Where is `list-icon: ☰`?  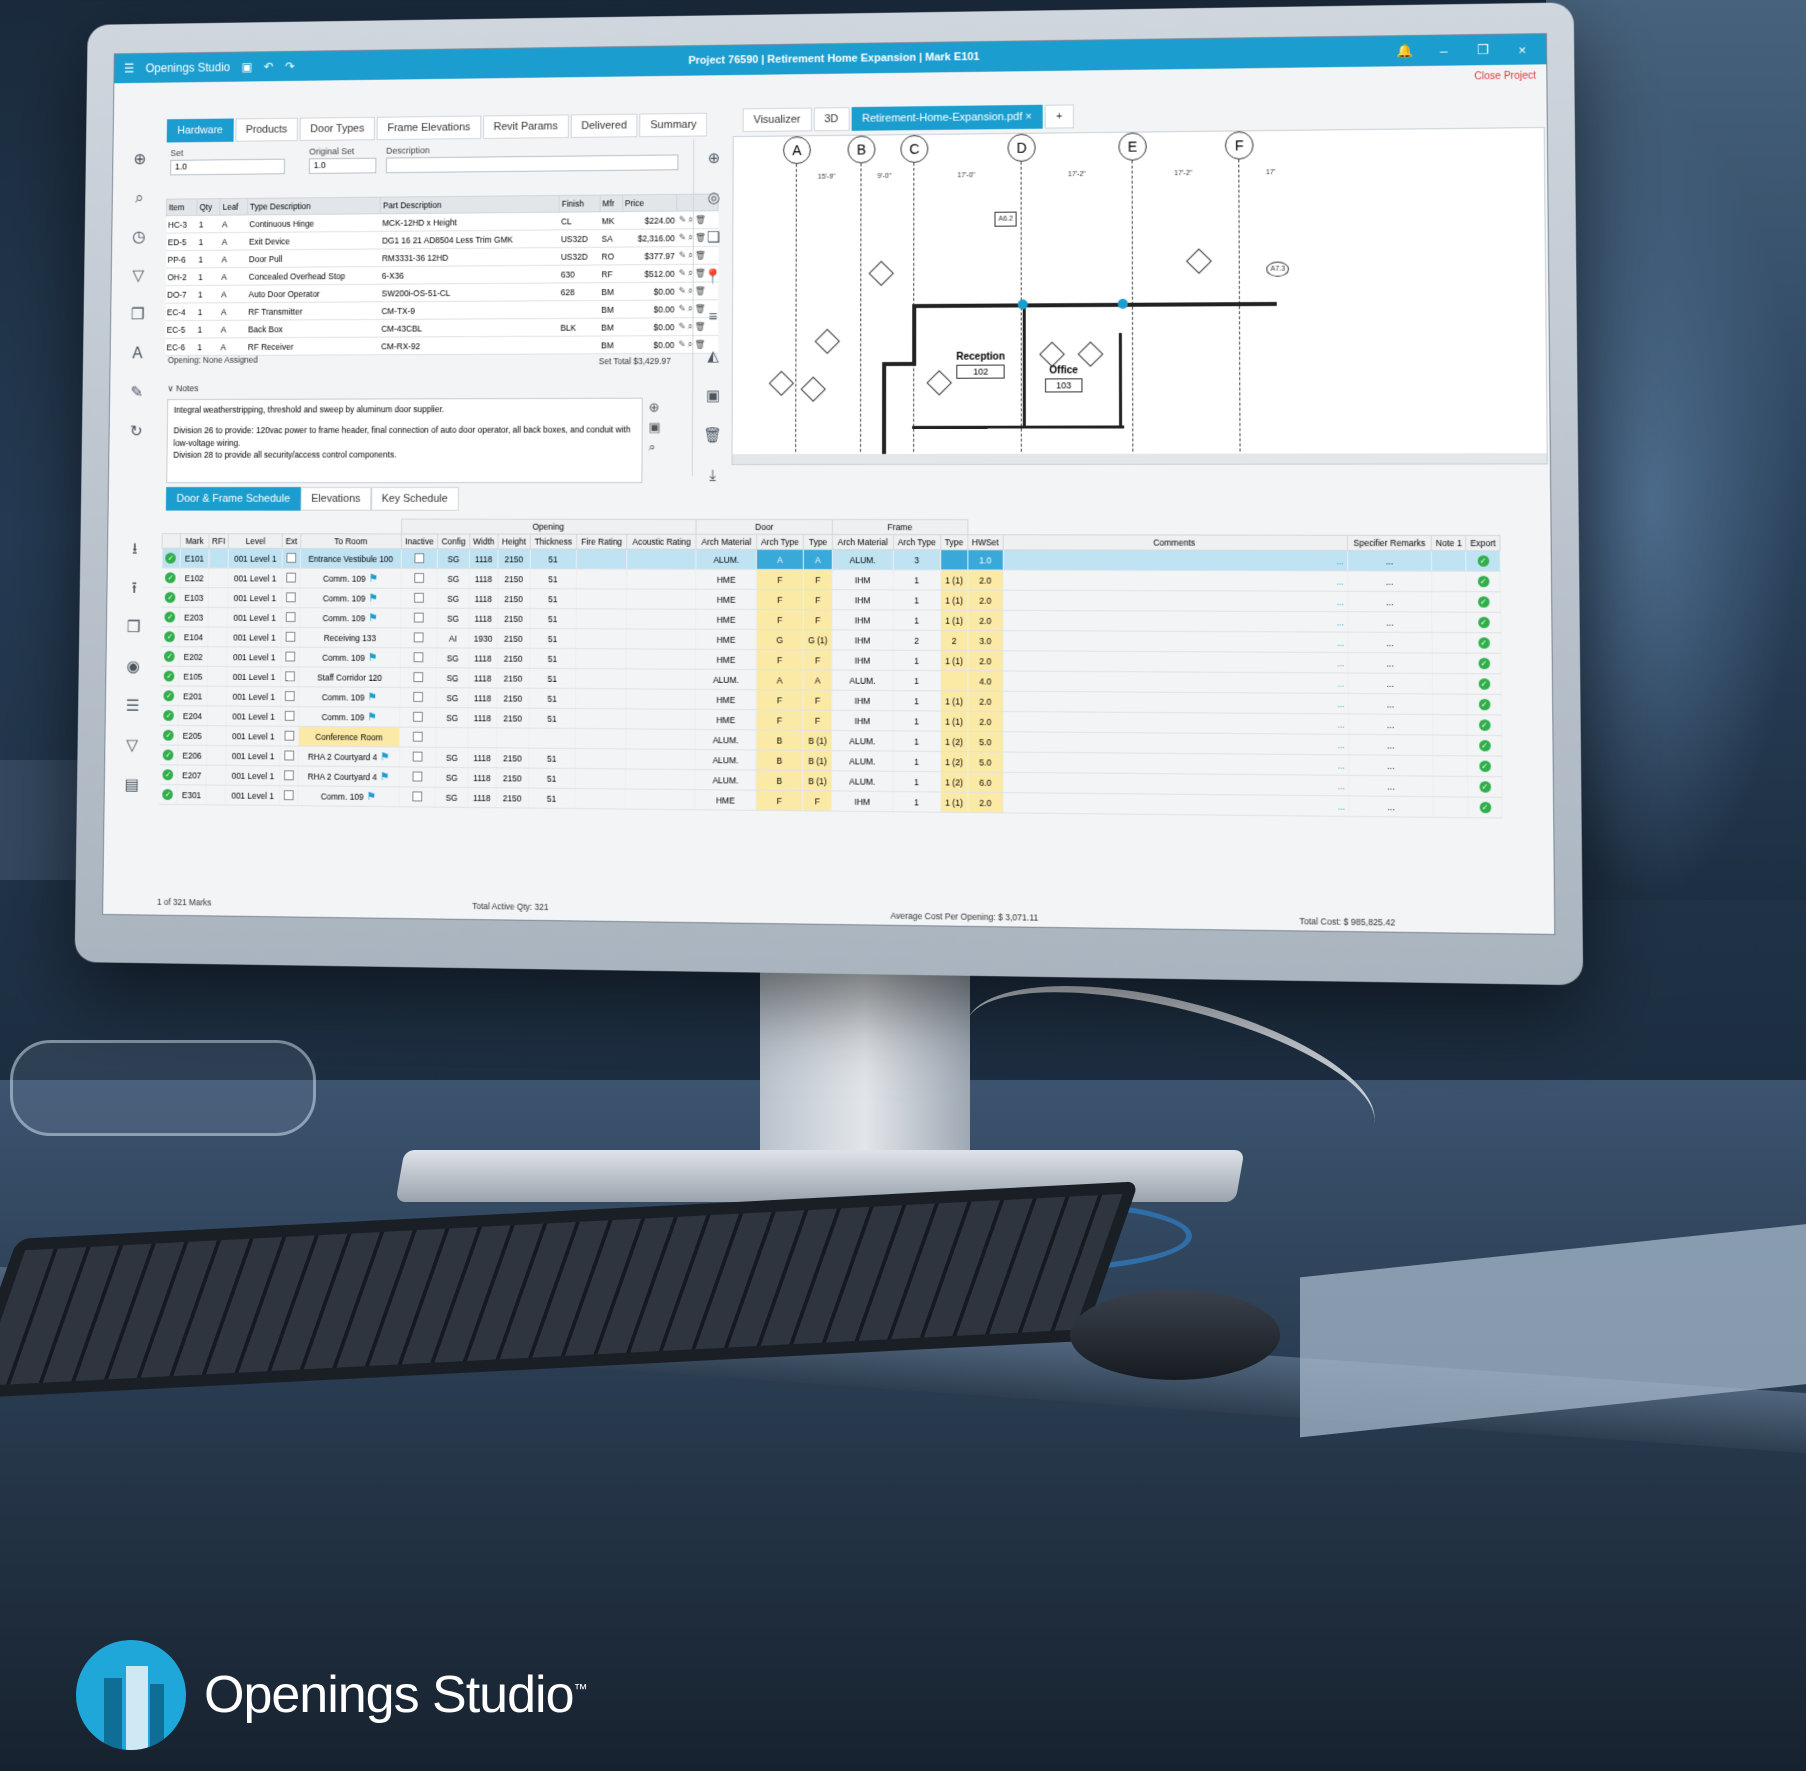
list-icon: ☰ is located at coordinates (132, 707).